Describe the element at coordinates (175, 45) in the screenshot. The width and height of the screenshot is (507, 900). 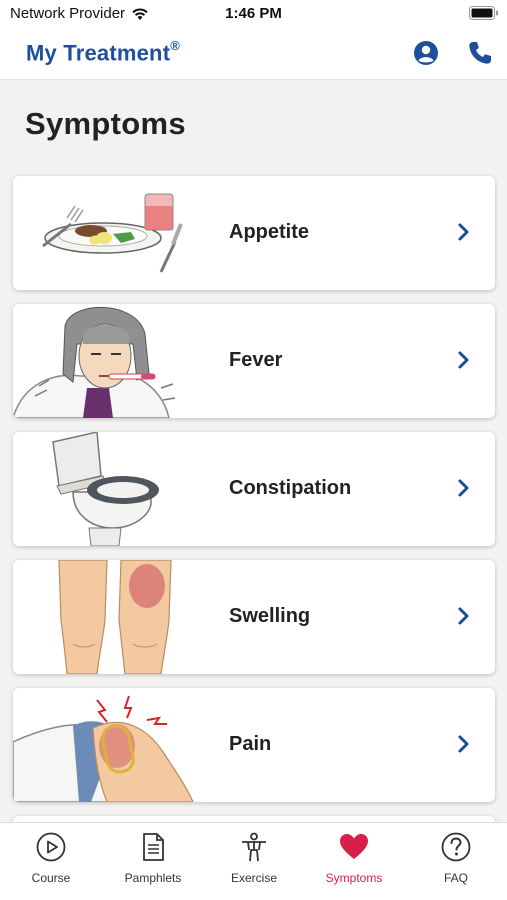
I see `brand-registered-mark: ®` at that location.